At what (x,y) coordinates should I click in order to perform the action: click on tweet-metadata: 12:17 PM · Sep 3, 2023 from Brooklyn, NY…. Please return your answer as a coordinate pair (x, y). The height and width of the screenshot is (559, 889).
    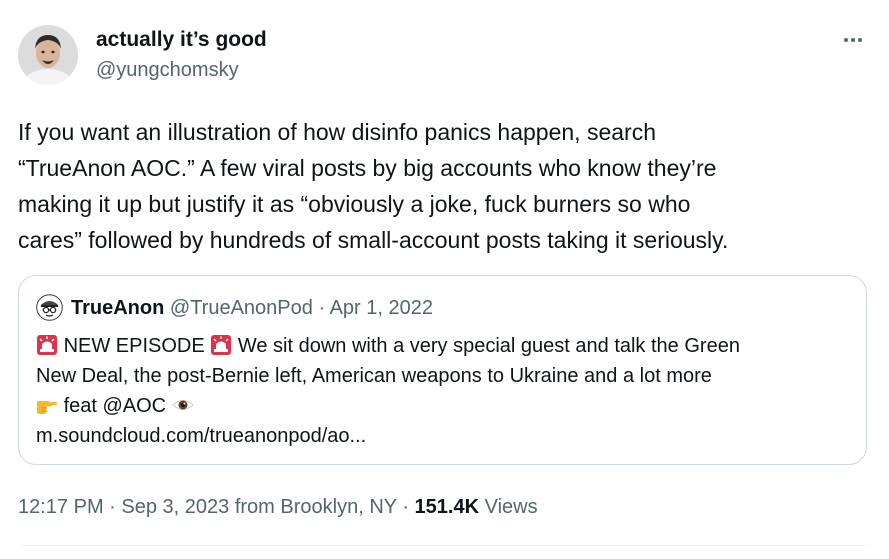
    Looking at the image, I should click on (278, 507).